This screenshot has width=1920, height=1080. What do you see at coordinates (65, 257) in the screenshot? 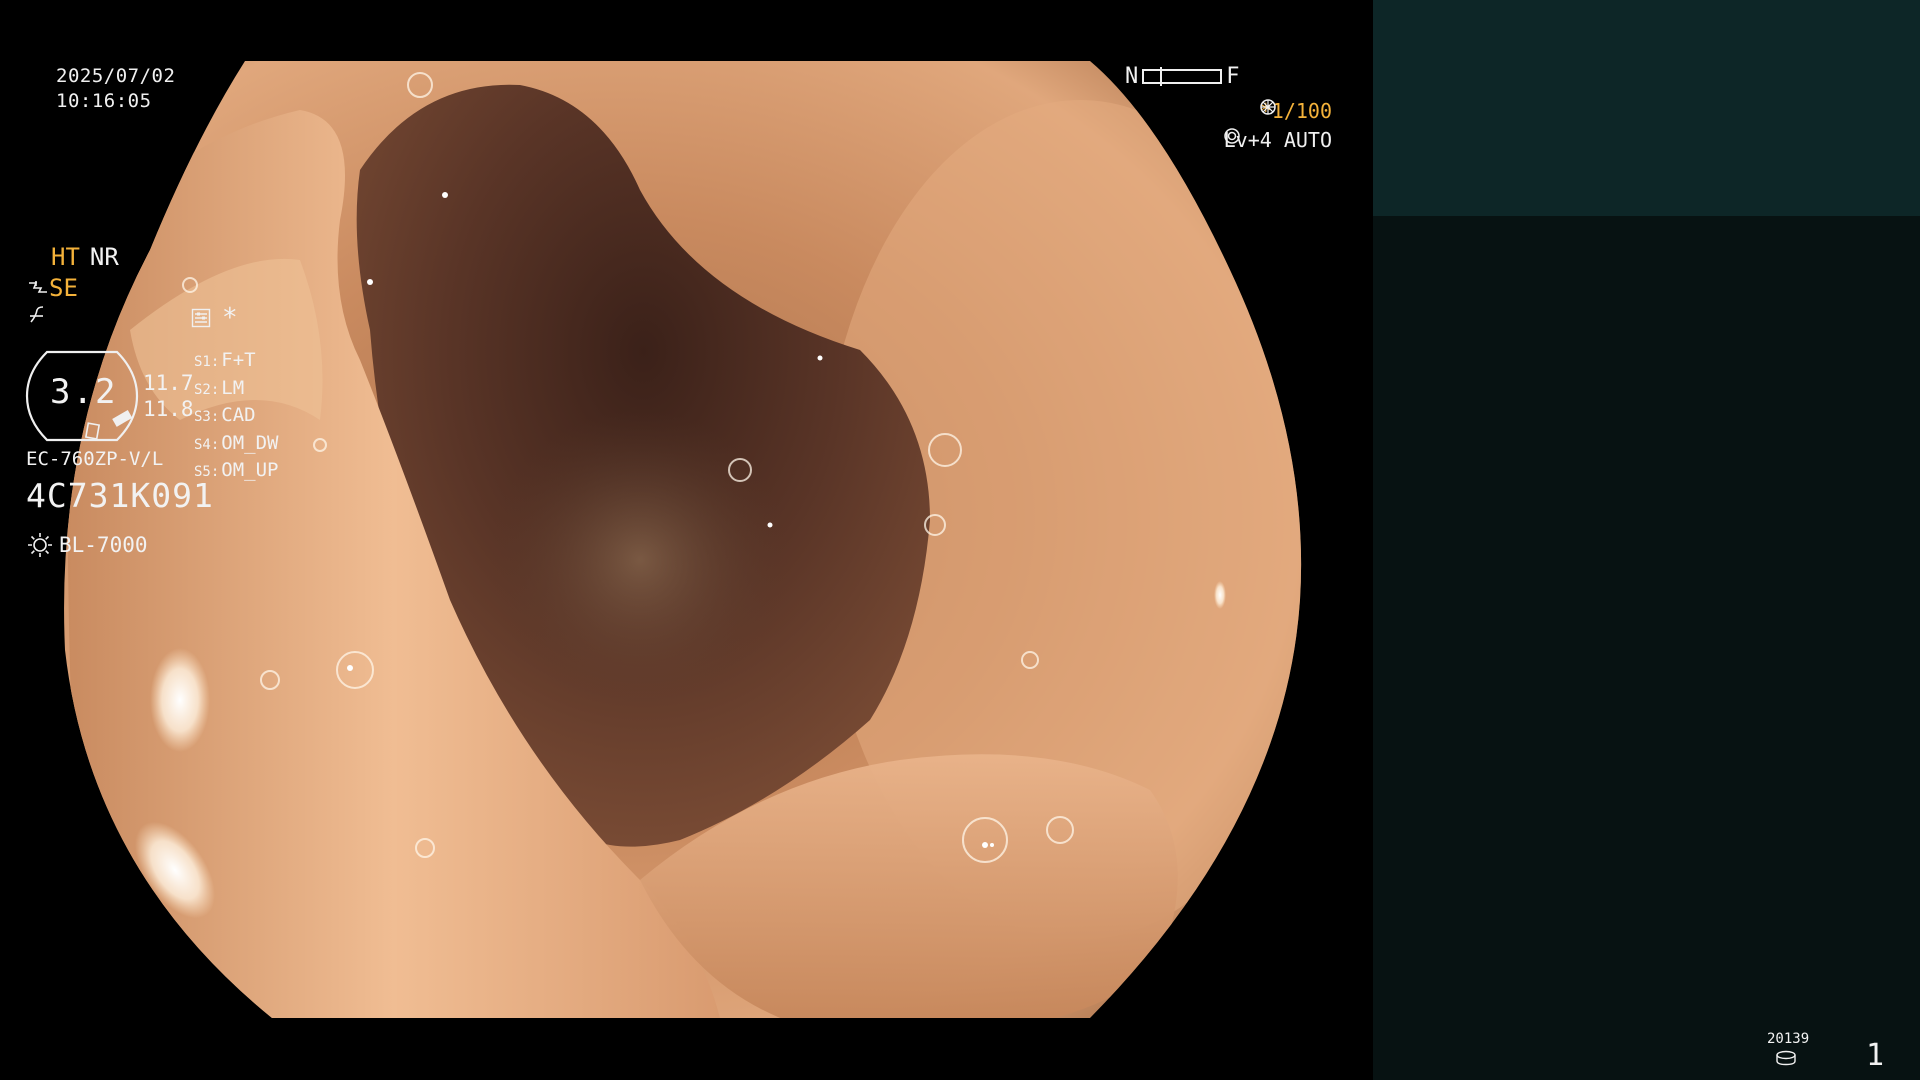
I see `ht-label: HT` at bounding box center [65, 257].